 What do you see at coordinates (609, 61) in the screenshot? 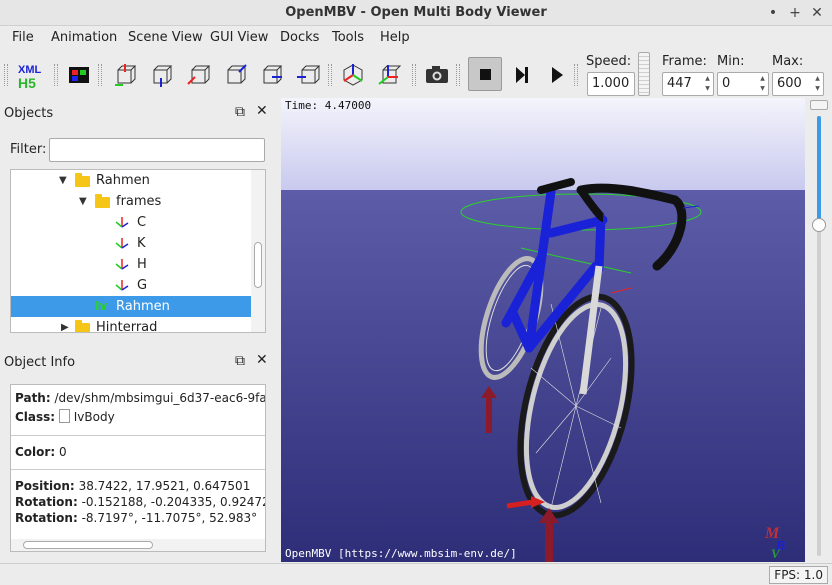
I see `speed-label: Speed:` at bounding box center [609, 61].